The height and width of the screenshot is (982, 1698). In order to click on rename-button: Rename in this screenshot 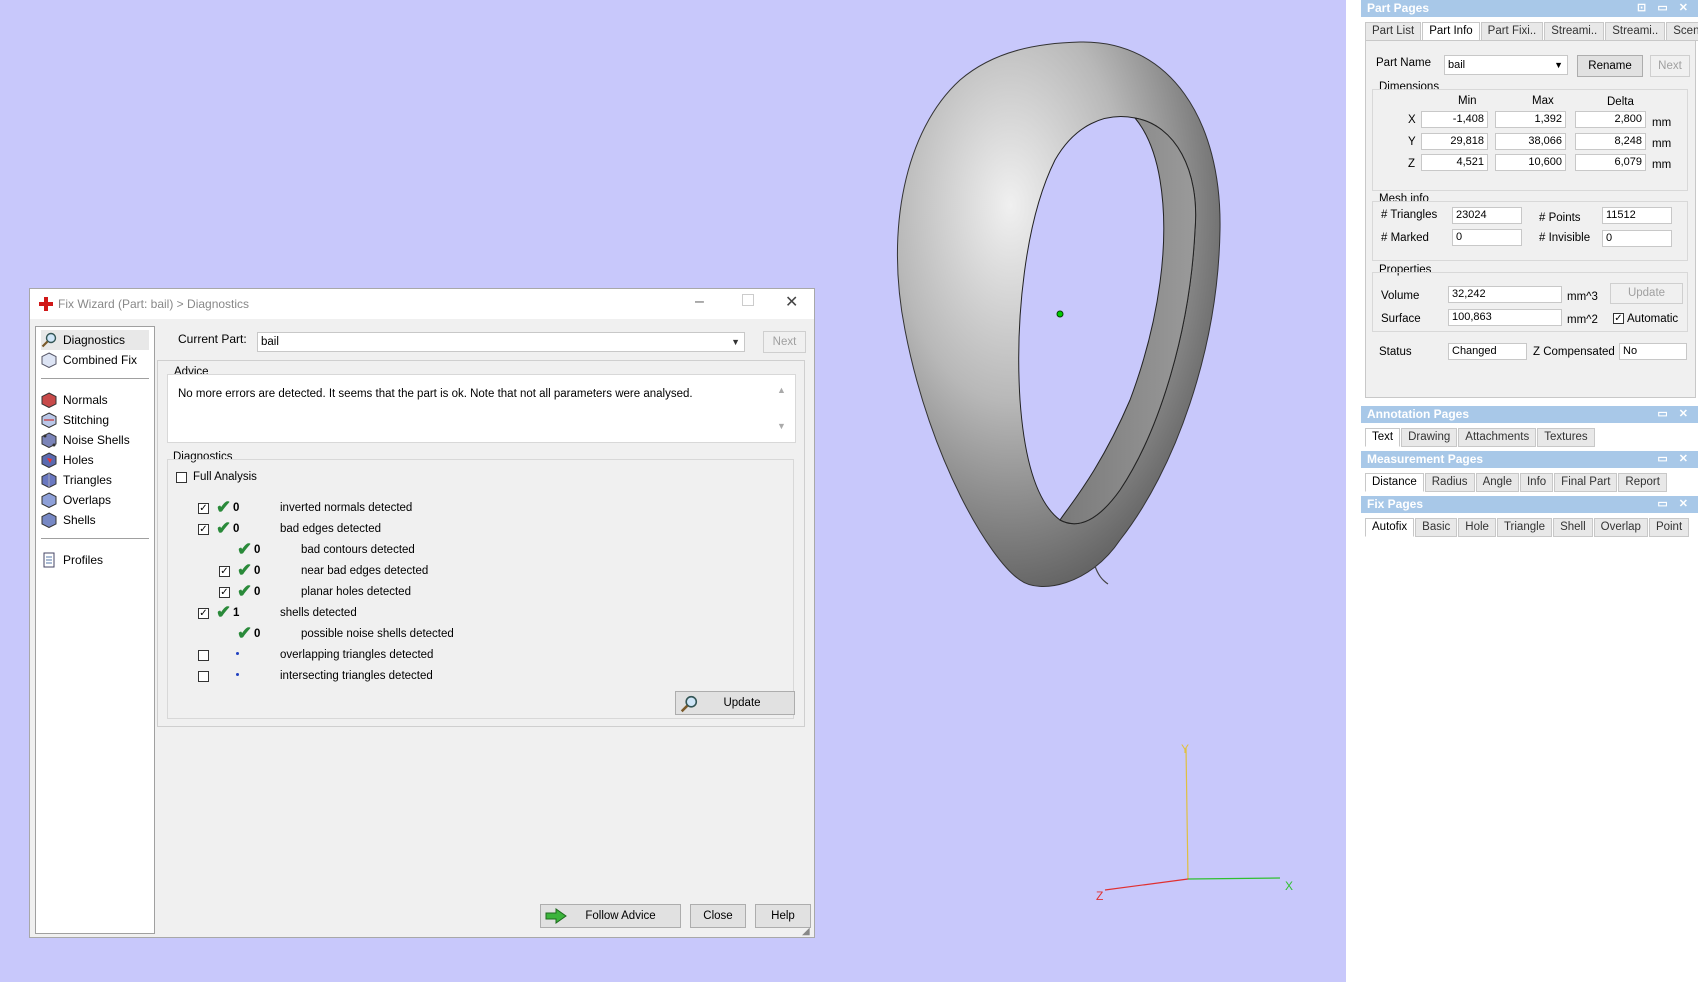, I will do `click(1610, 66)`.